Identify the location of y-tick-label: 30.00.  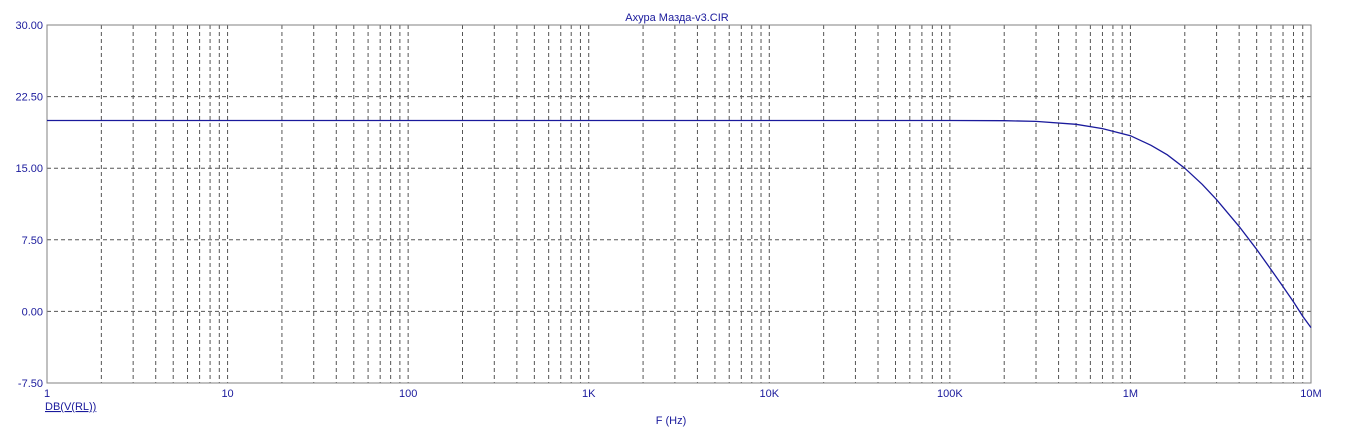
(29, 26).